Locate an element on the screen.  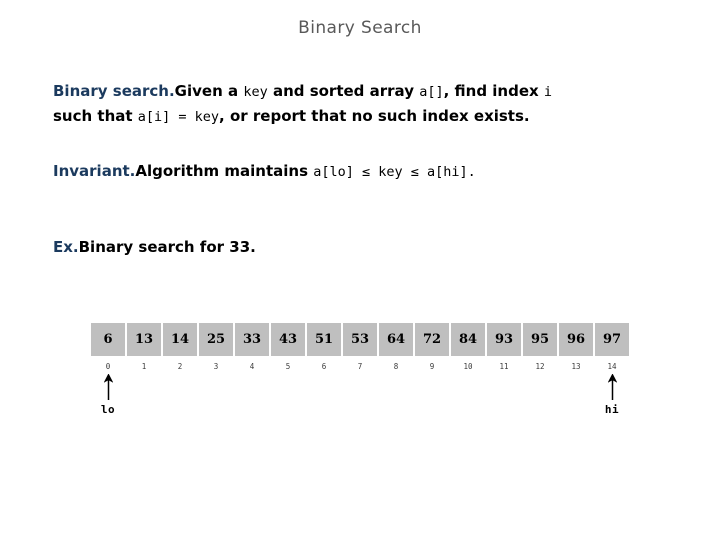
array-cell: 93 is located at coordinates (504, 339).